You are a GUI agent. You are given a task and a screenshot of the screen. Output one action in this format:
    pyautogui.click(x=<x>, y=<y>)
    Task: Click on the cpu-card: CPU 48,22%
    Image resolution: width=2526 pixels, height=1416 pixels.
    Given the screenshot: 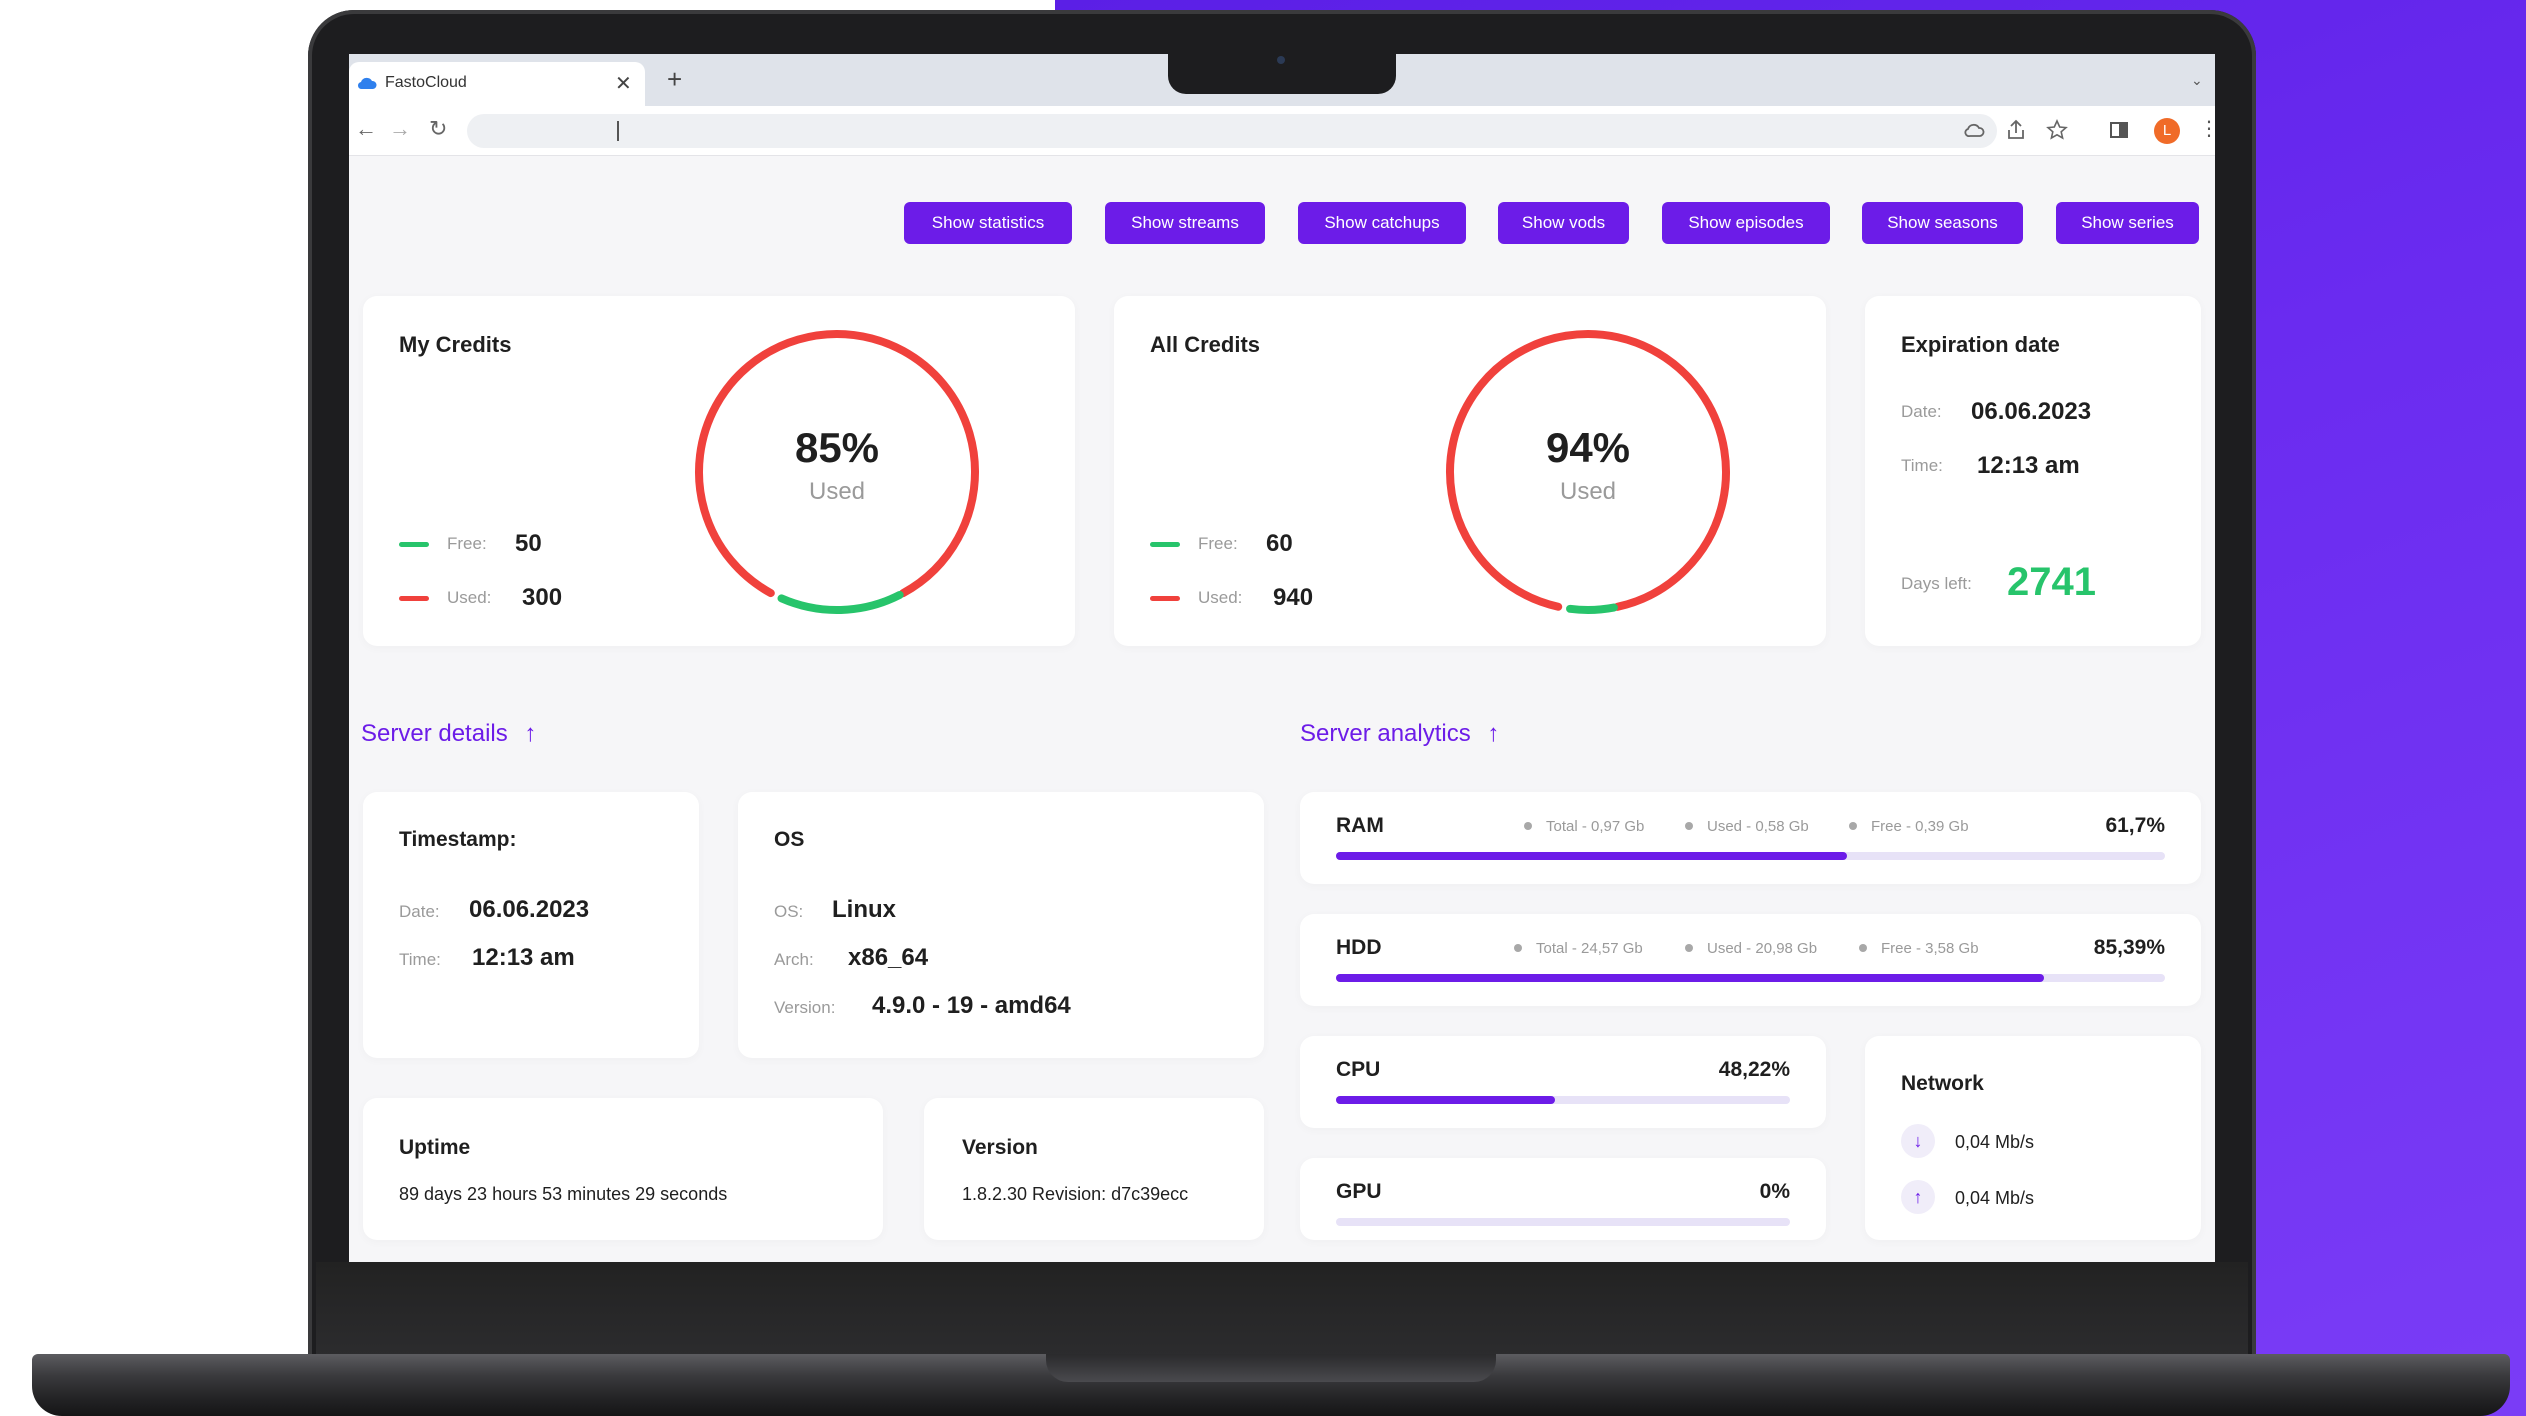 What is the action you would take?
    pyautogui.click(x=1563, y=1082)
    